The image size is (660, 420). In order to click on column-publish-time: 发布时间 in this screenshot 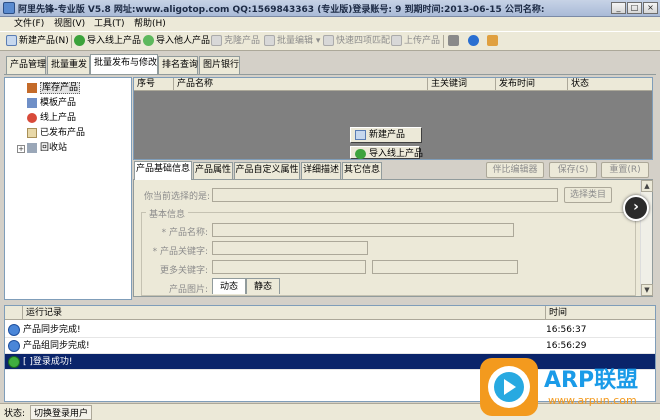, I will do `click(532, 84)`.